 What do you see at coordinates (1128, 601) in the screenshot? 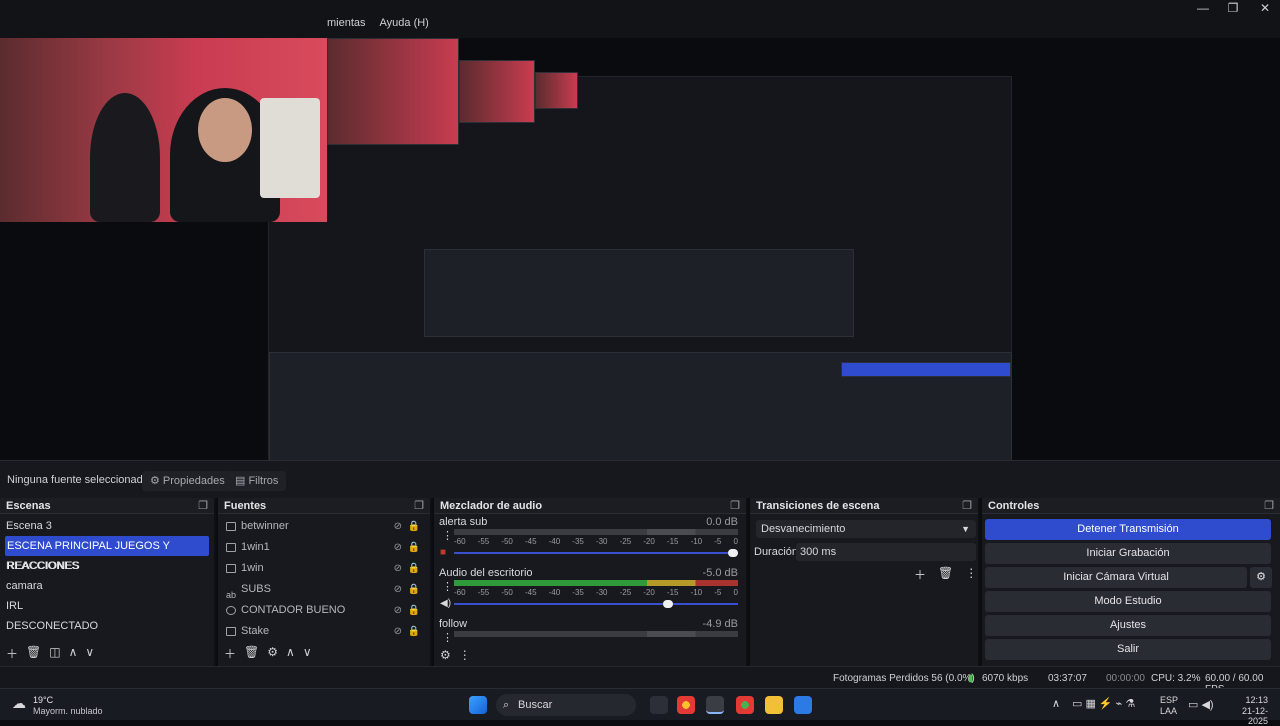
I see `studio-mode-button: Modo Estudio` at bounding box center [1128, 601].